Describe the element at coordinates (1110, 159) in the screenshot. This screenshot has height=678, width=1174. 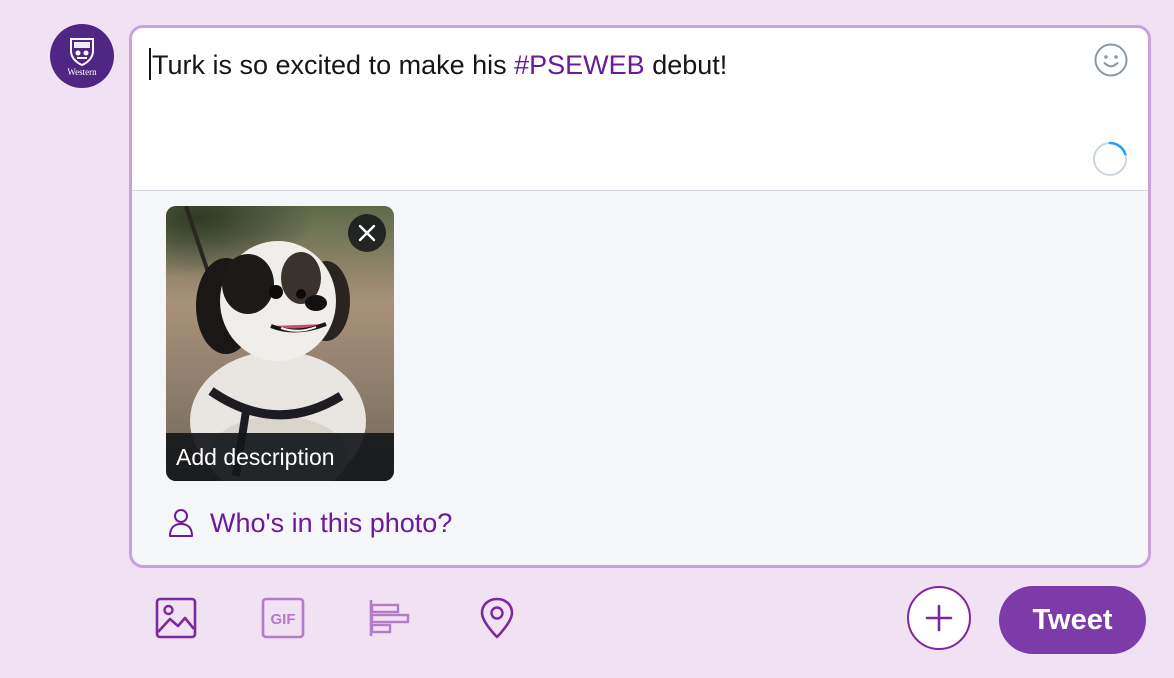
I see `character-count-ring-icon` at that location.